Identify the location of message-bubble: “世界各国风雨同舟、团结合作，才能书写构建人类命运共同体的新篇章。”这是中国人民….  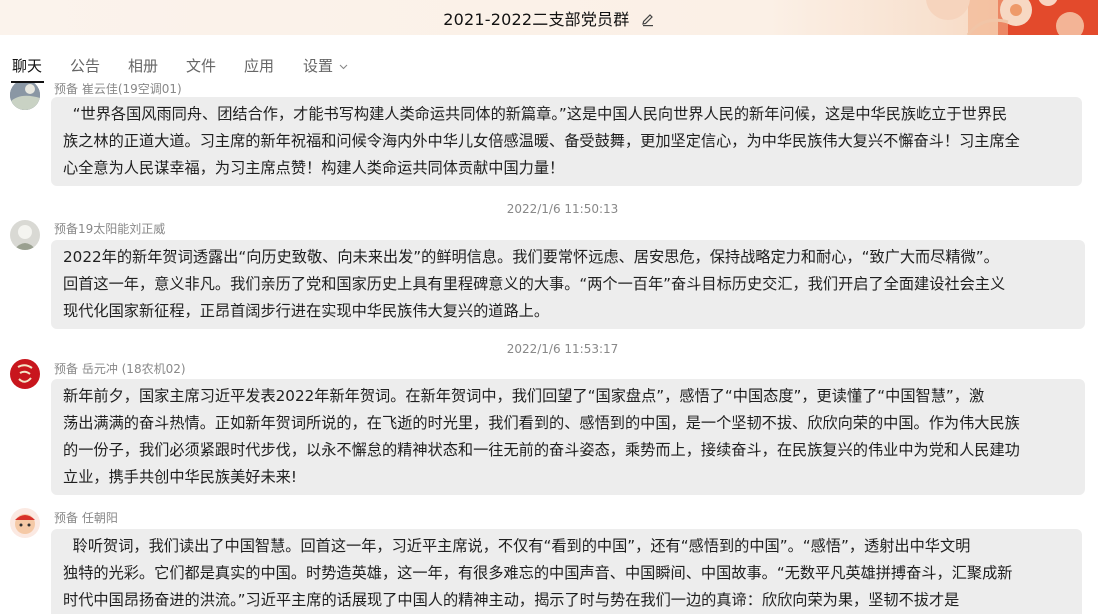
(566, 141).